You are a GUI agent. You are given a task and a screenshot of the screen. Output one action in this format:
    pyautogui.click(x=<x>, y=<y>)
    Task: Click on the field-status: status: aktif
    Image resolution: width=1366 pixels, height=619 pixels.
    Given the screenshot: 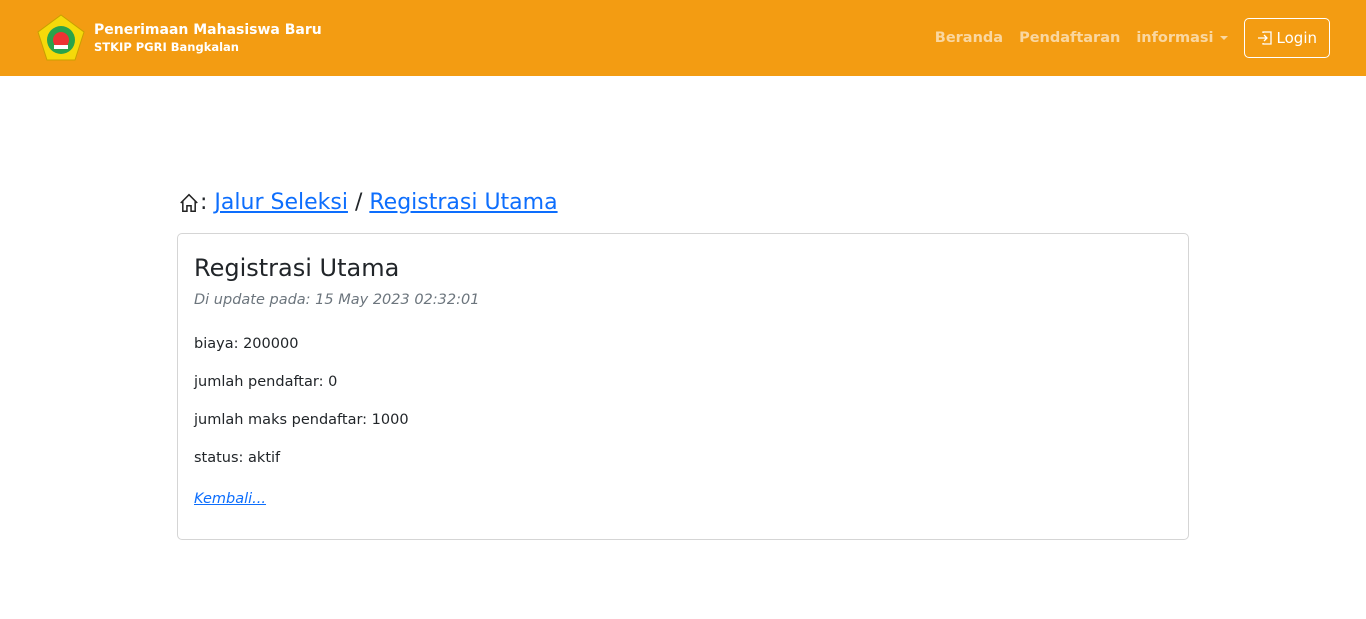 What is the action you would take?
    pyautogui.click(x=237, y=458)
    